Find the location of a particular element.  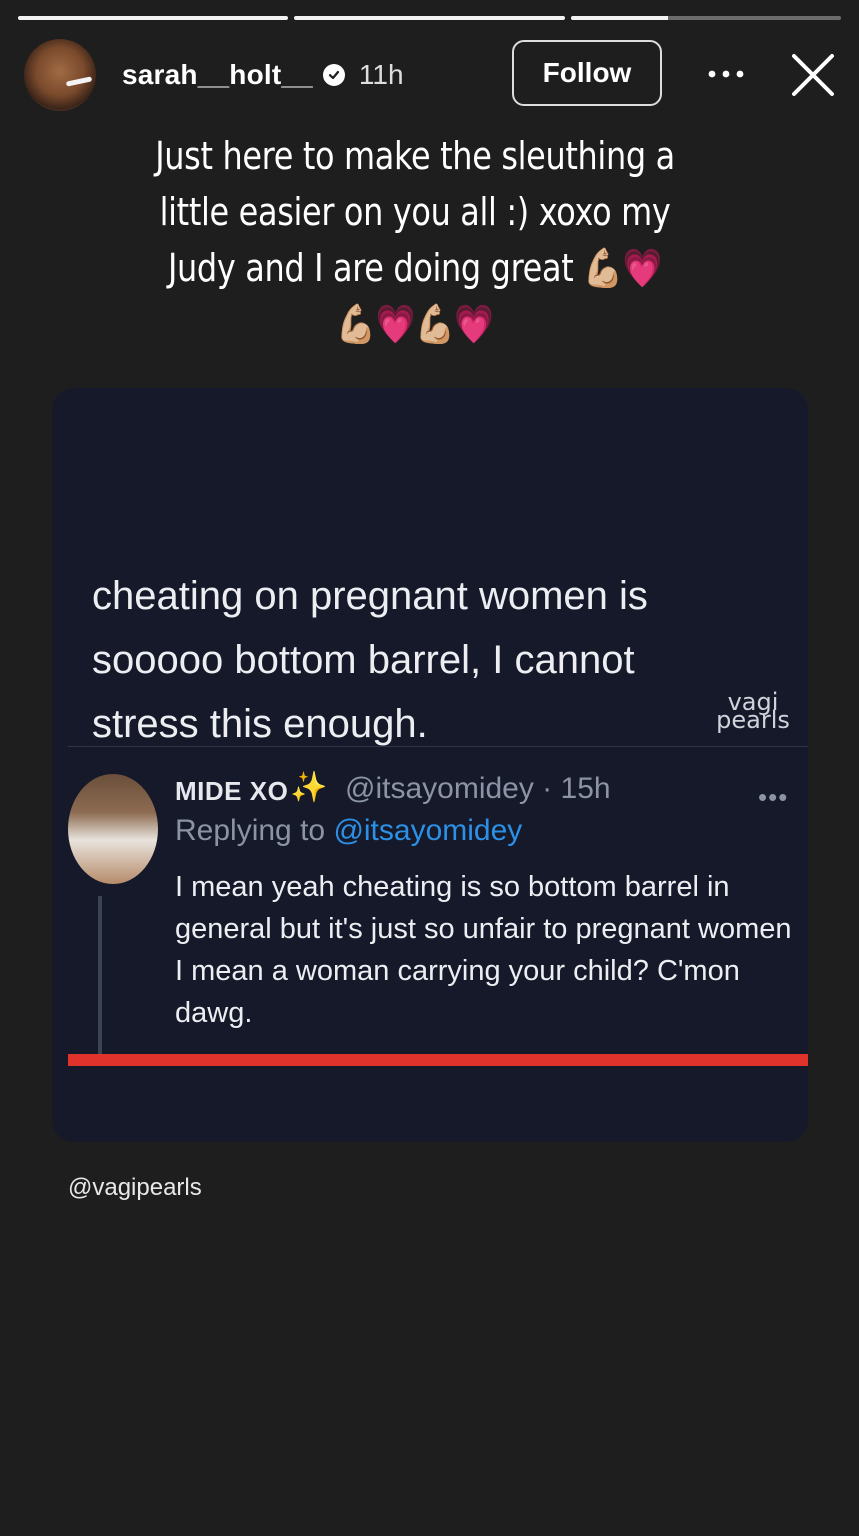

caption-line-2: little easier on you all :) xoxo my is located at coordinates (415, 212).